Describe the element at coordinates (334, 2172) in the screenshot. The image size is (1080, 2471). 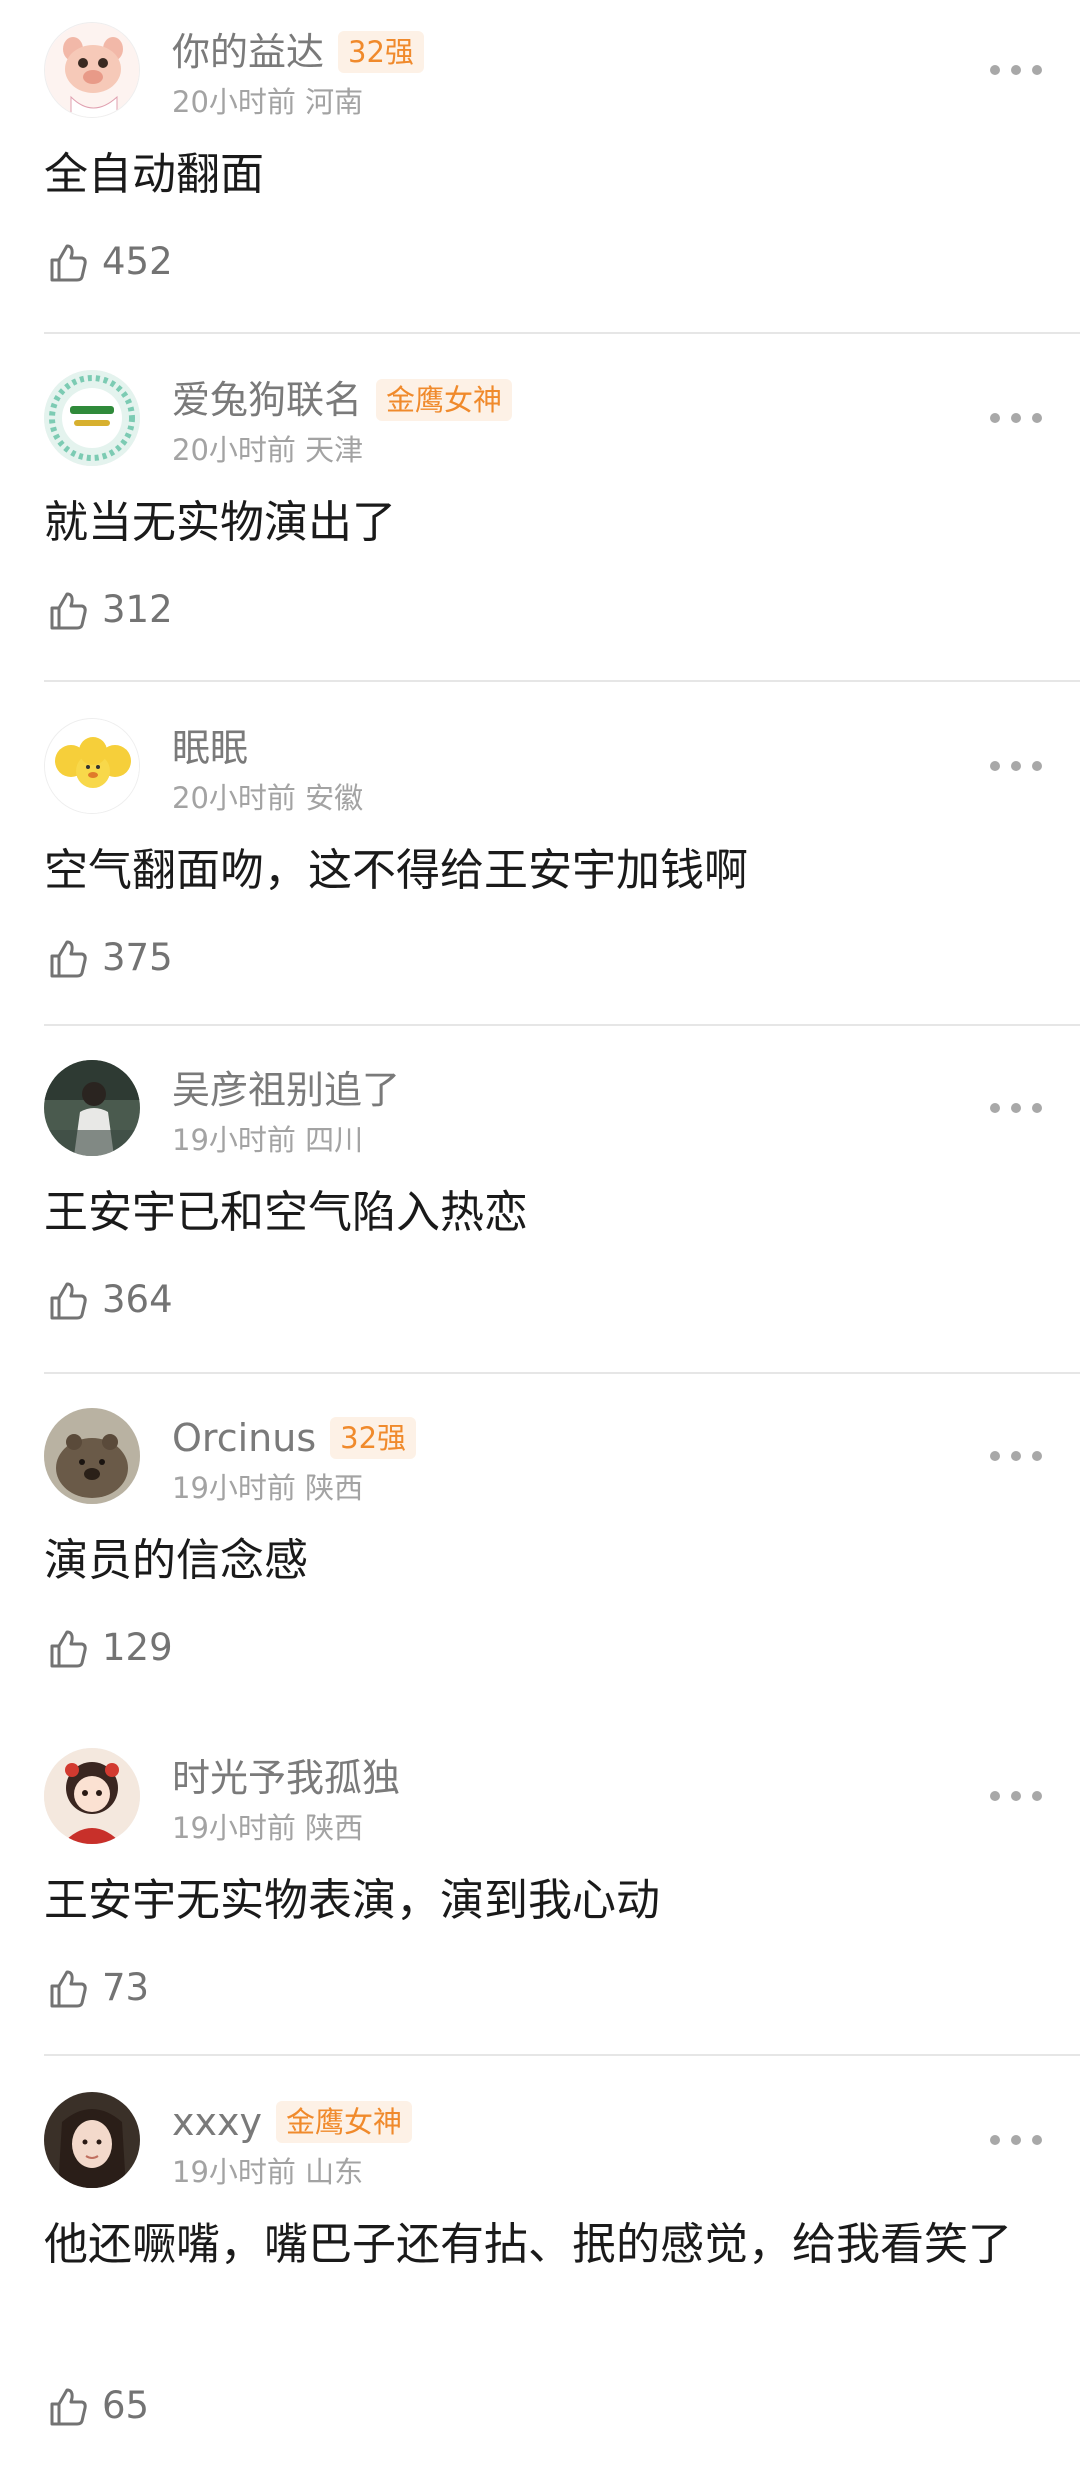
I see `comment-location: 山东` at that location.